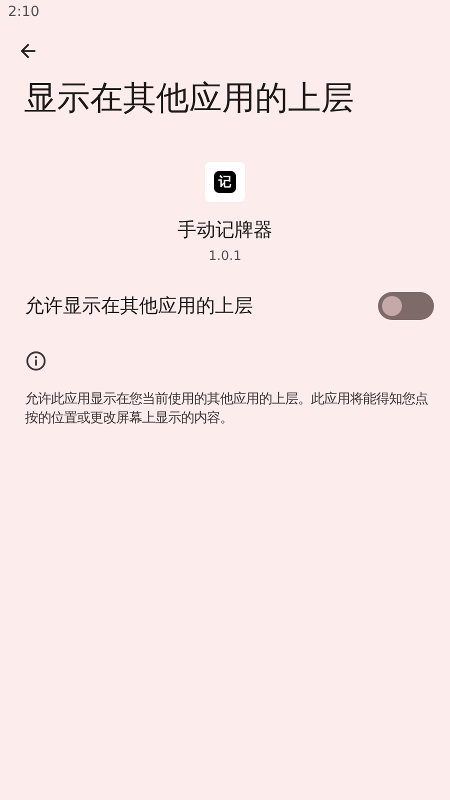 The height and width of the screenshot is (800, 450). Describe the element at coordinates (189, 98) in the screenshot. I see `page-title: 显示在其他应用的上层` at that location.